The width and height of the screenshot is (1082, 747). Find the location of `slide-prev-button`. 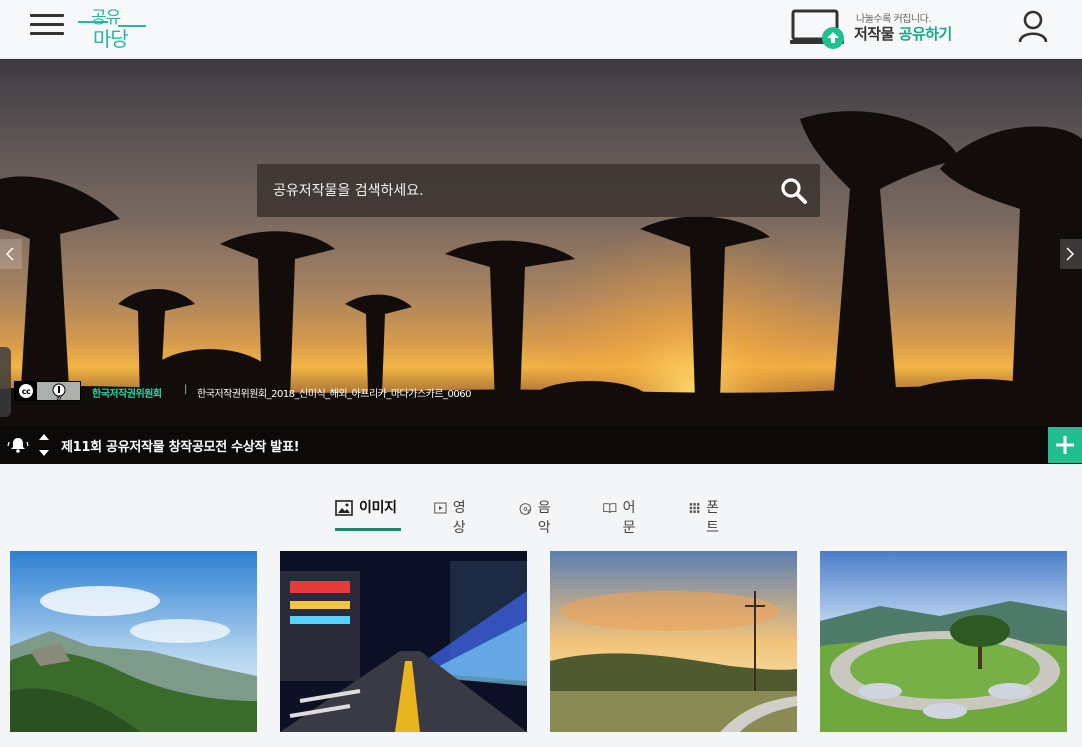

slide-prev-button is located at coordinates (11, 254).